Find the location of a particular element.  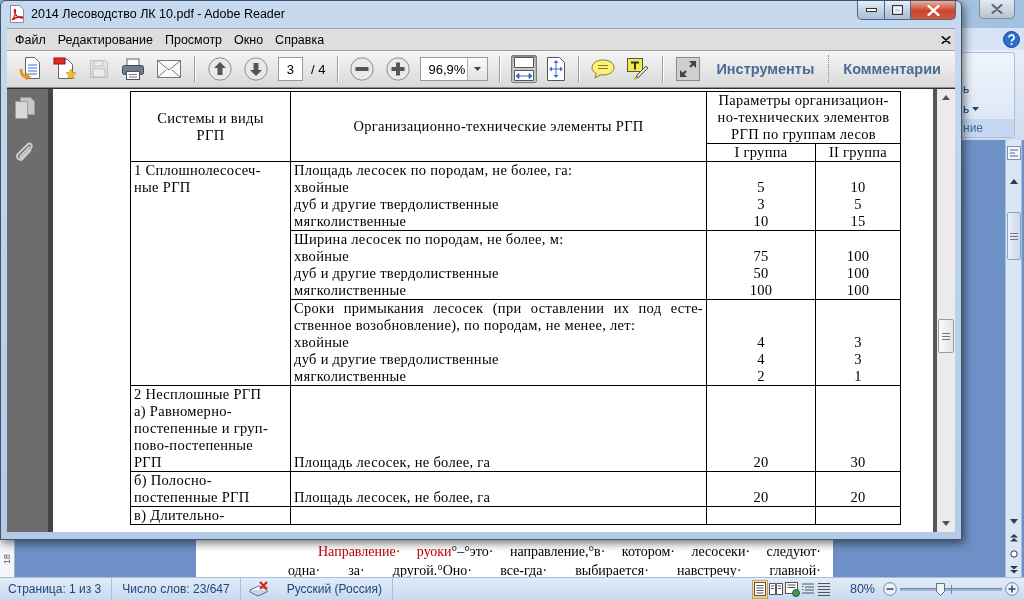

scrollbar-thumb is located at coordinates (946, 336).